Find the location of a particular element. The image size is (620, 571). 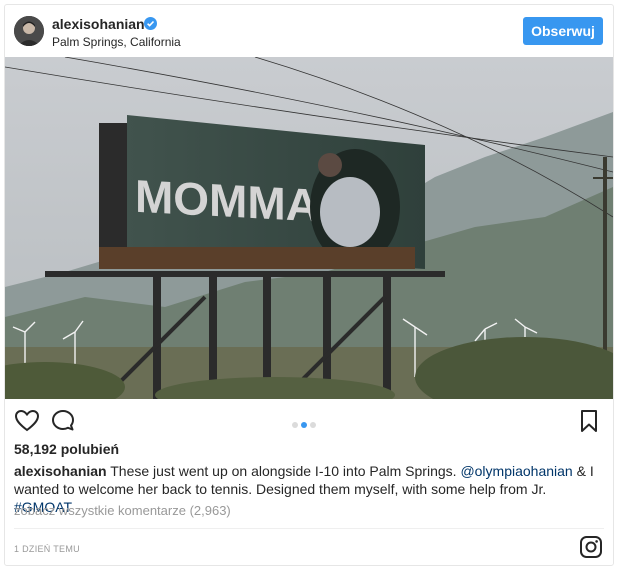

caption-username: alexisohanian is located at coordinates (60, 471).